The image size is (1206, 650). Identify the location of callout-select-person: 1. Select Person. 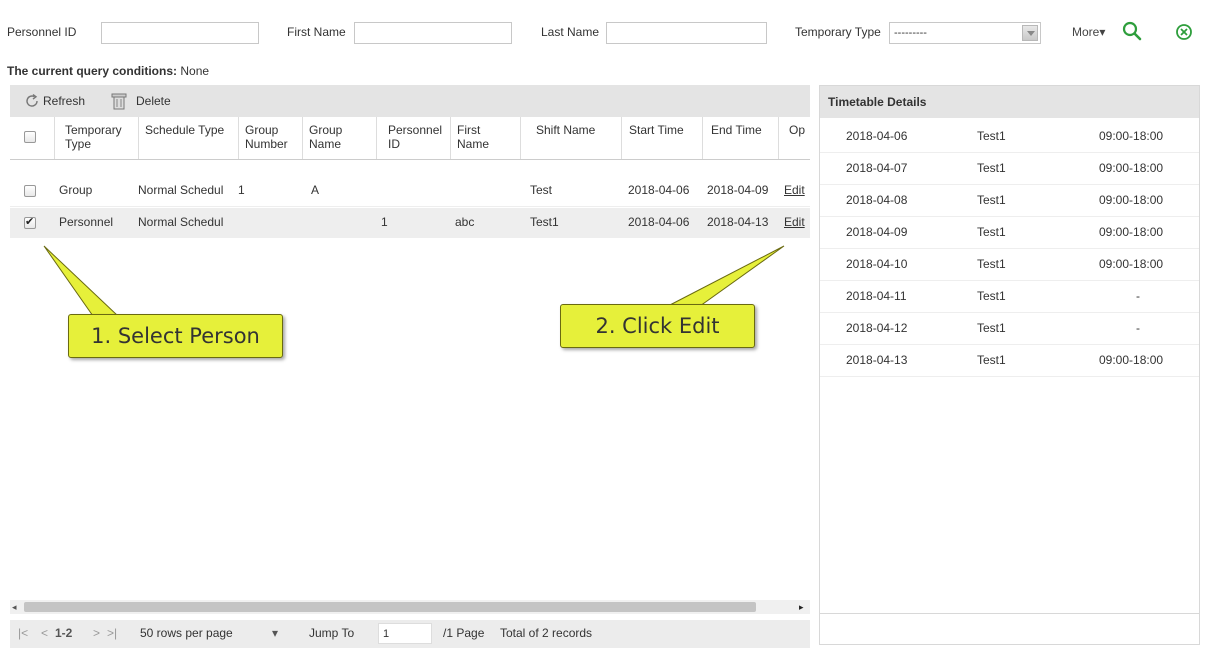
(175, 336).